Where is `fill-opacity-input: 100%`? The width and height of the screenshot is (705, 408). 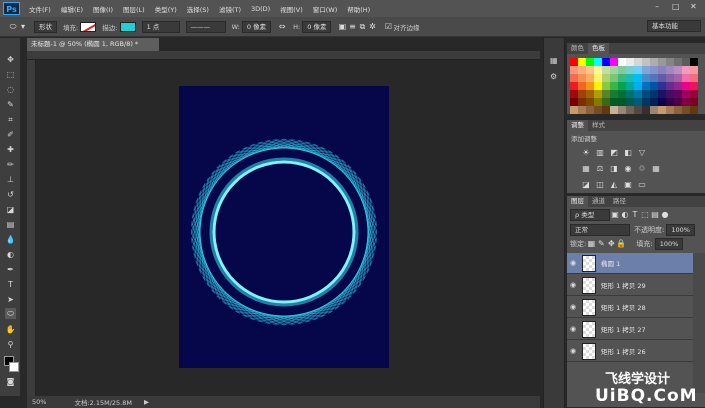 fill-opacity-input: 100% is located at coordinates (669, 244).